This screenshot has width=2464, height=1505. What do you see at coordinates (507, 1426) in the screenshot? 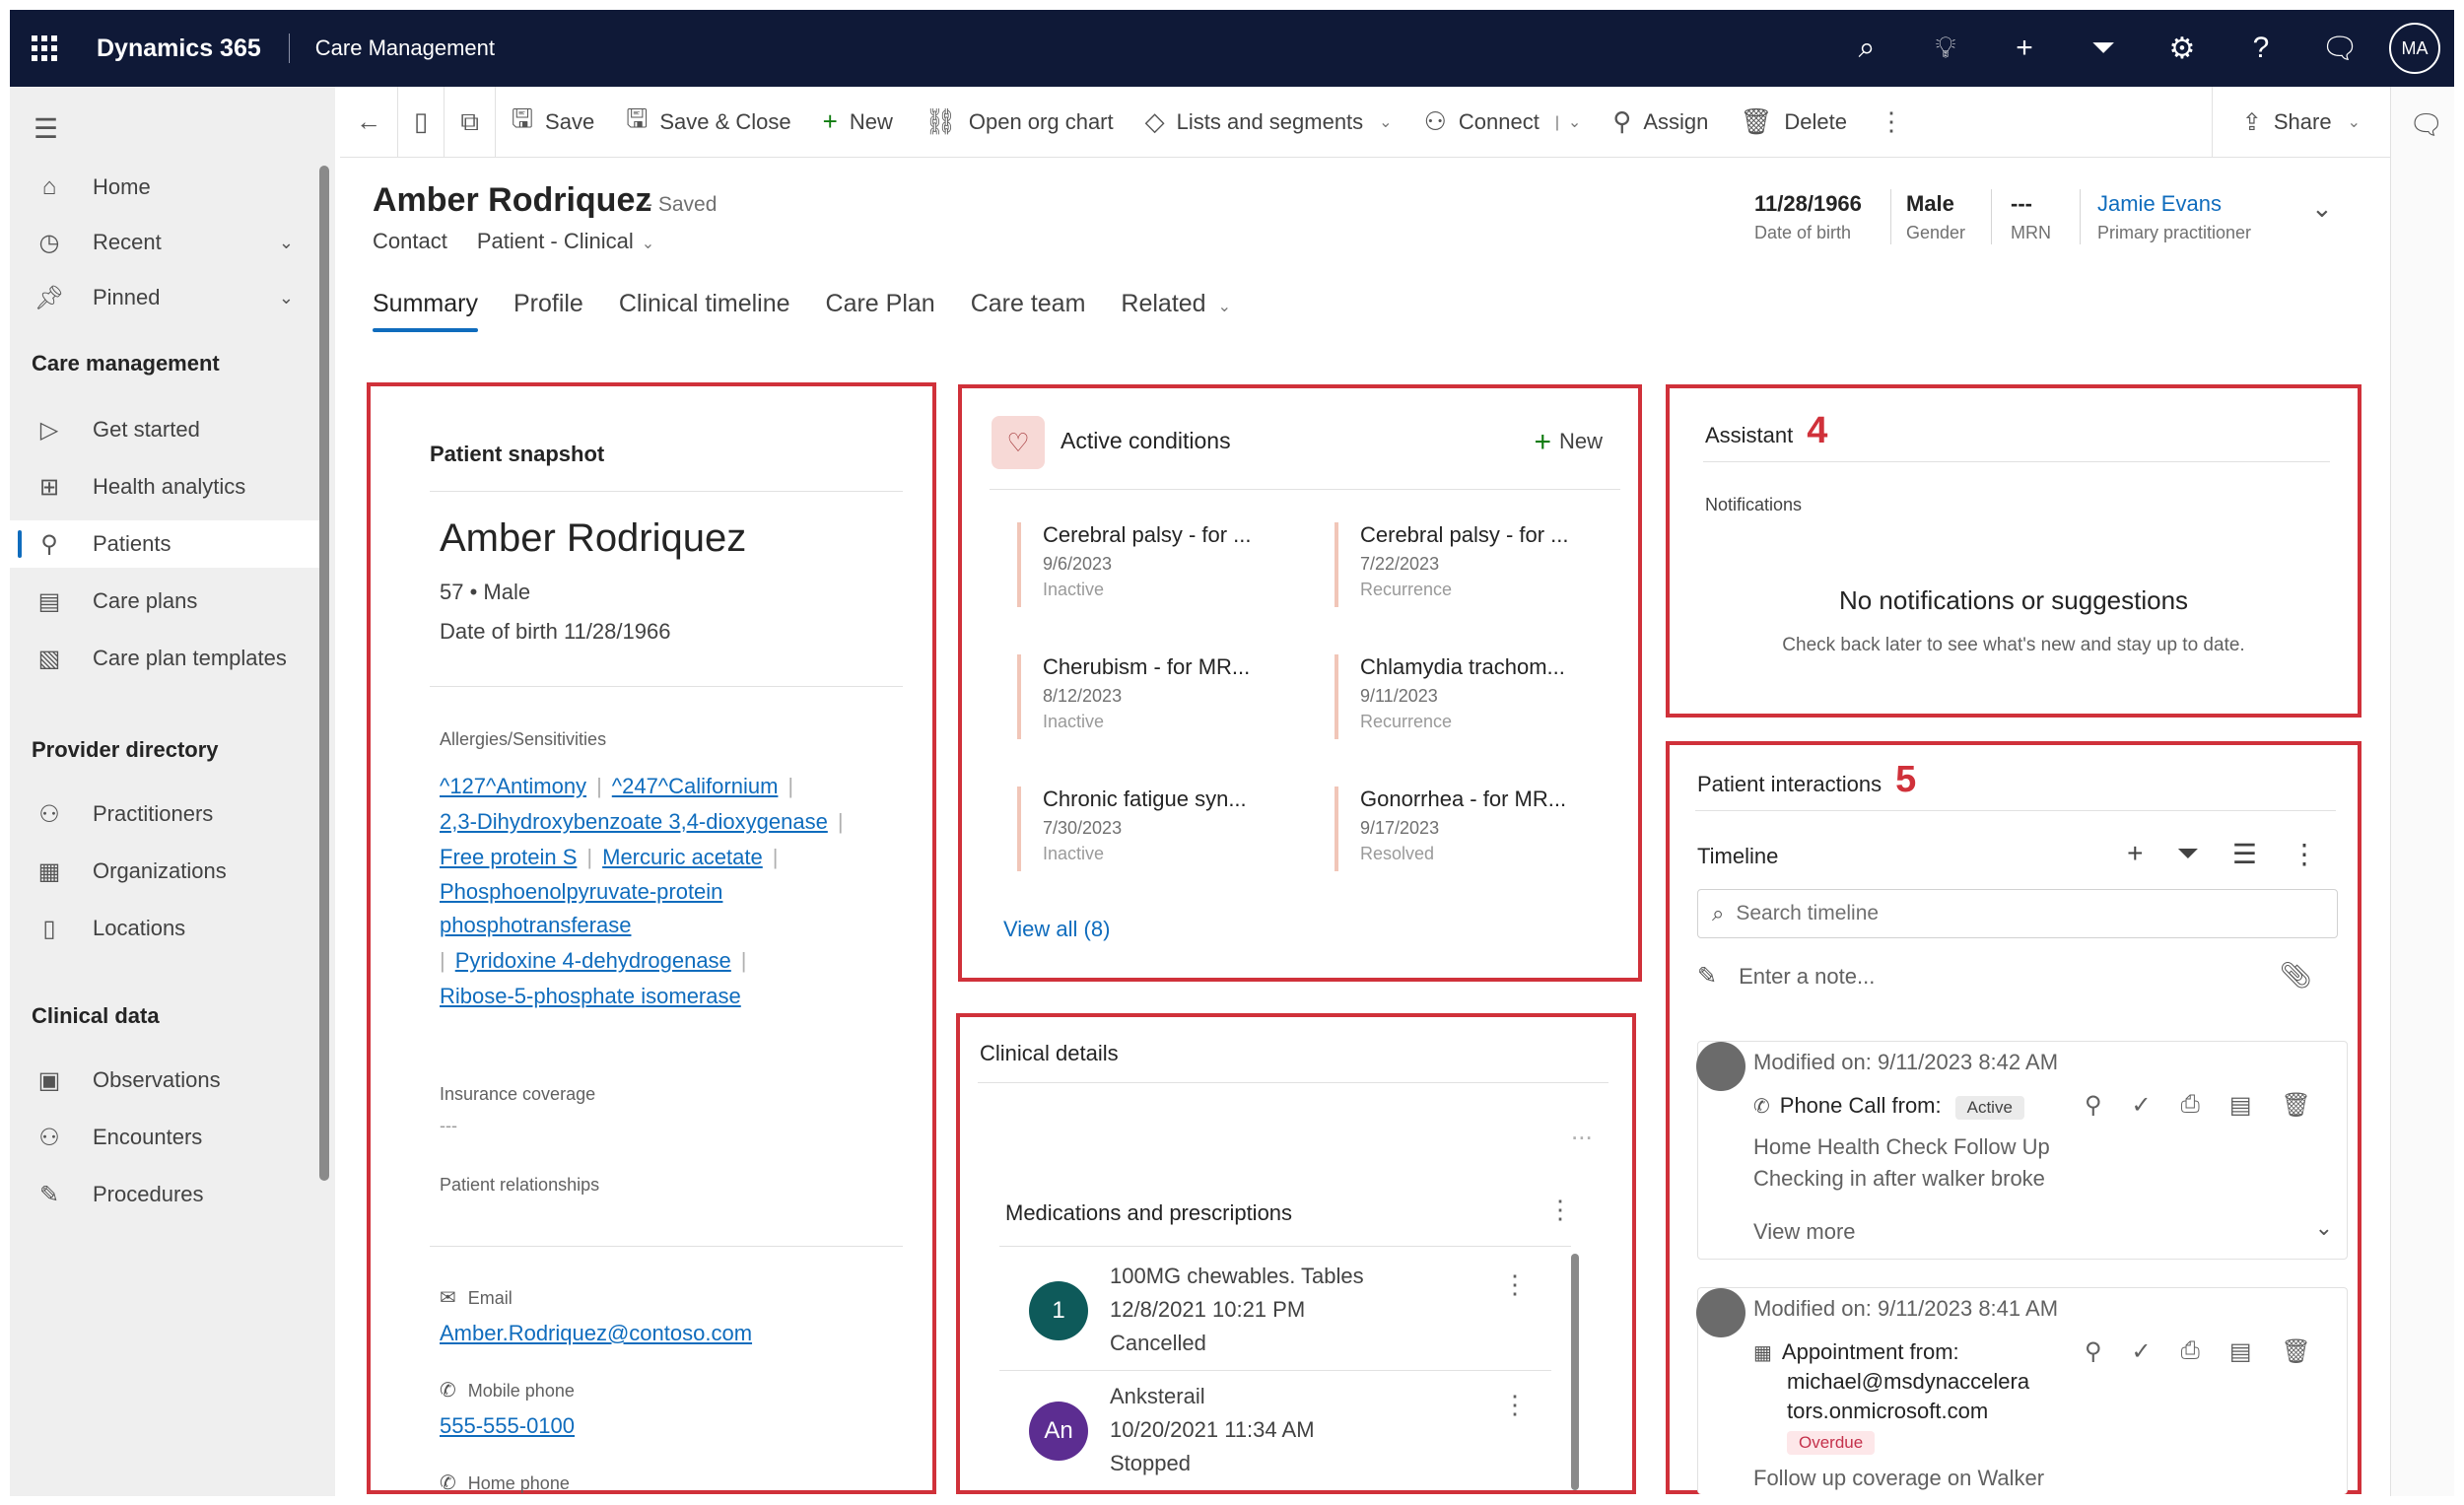
I see `mobile-link: 555-555-0100` at bounding box center [507, 1426].